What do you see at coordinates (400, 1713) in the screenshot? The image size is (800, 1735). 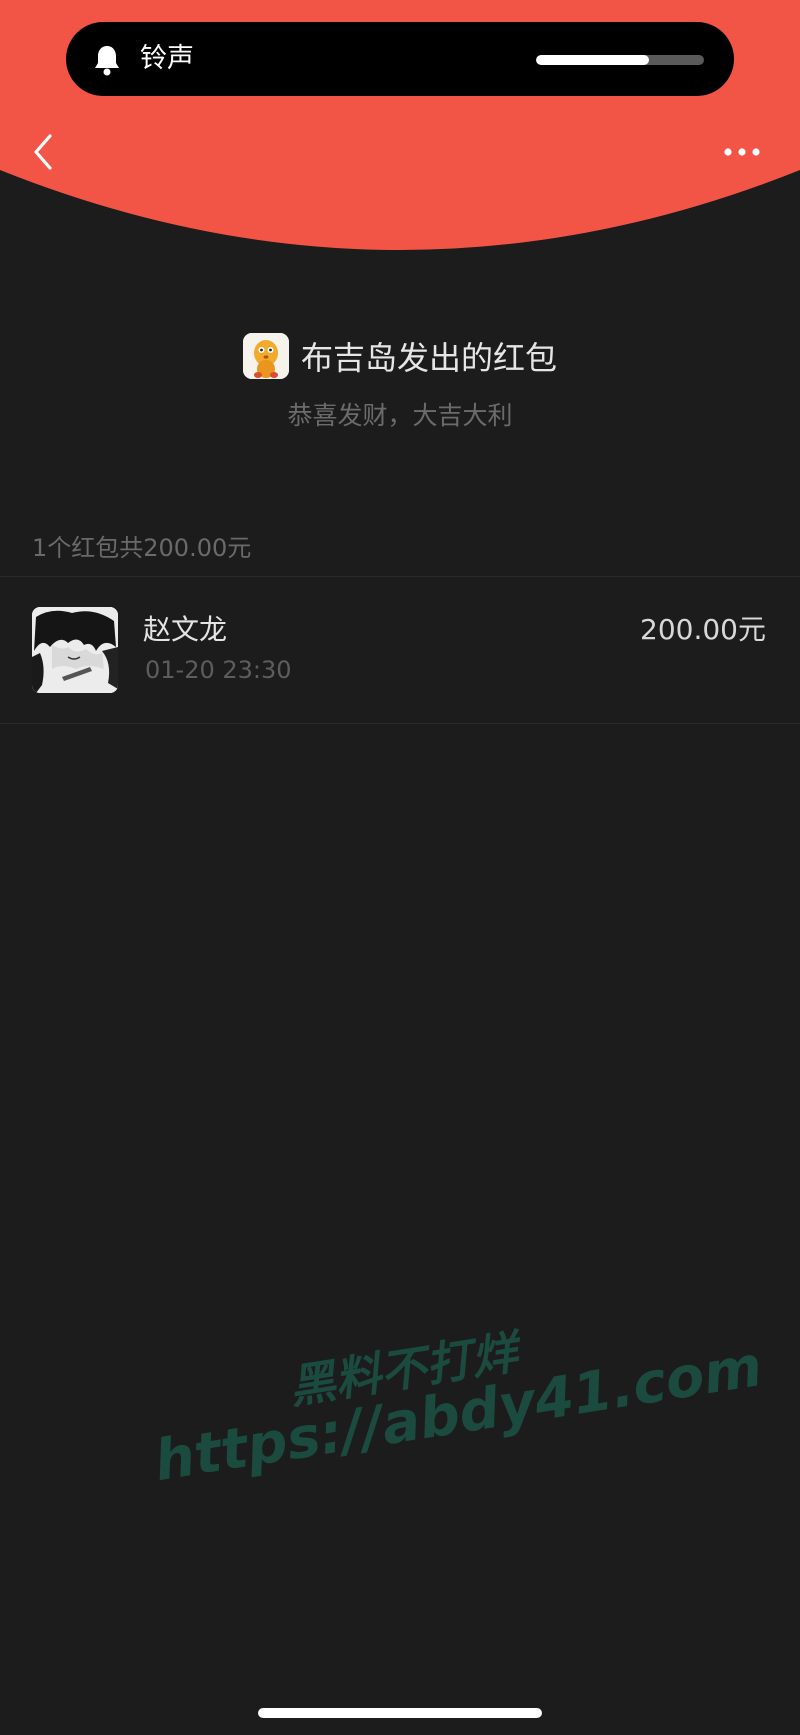 I see `home-indicator` at bounding box center [400, 1713].